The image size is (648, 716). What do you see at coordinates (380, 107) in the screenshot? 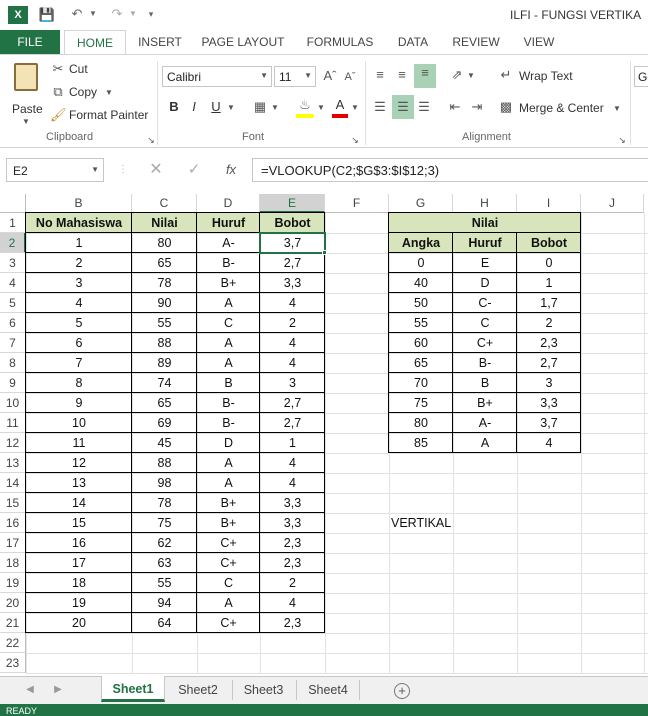
I see `align-left-icon: ☰` at bounding box center [380, 107].